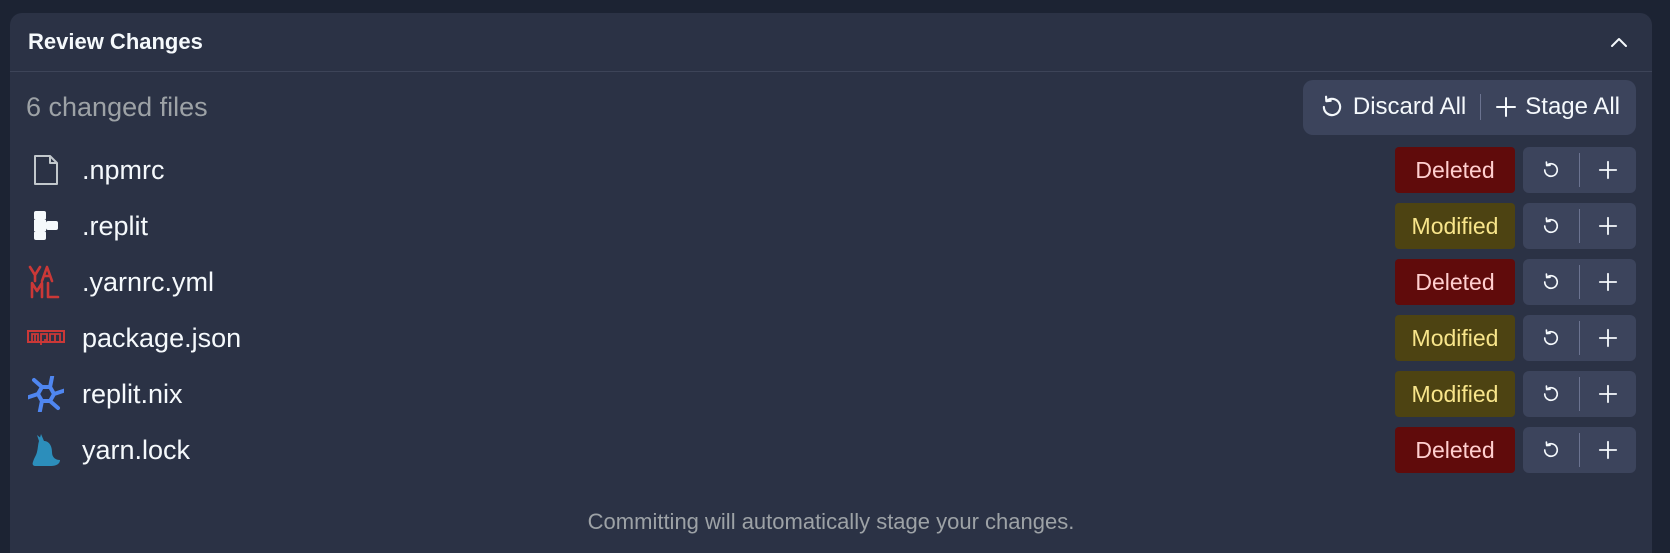 The height and width of the screenshot is (553, 1670). I want to click on replit-icon, so click(46, 226).